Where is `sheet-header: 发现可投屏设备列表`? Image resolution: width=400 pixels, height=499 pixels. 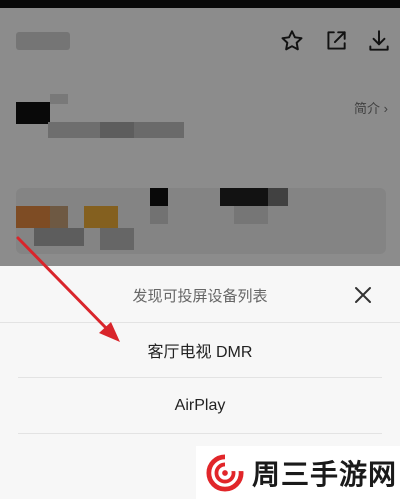 sheet-header: 发现可投屏设备列表 is located at coordinates (200, 294).